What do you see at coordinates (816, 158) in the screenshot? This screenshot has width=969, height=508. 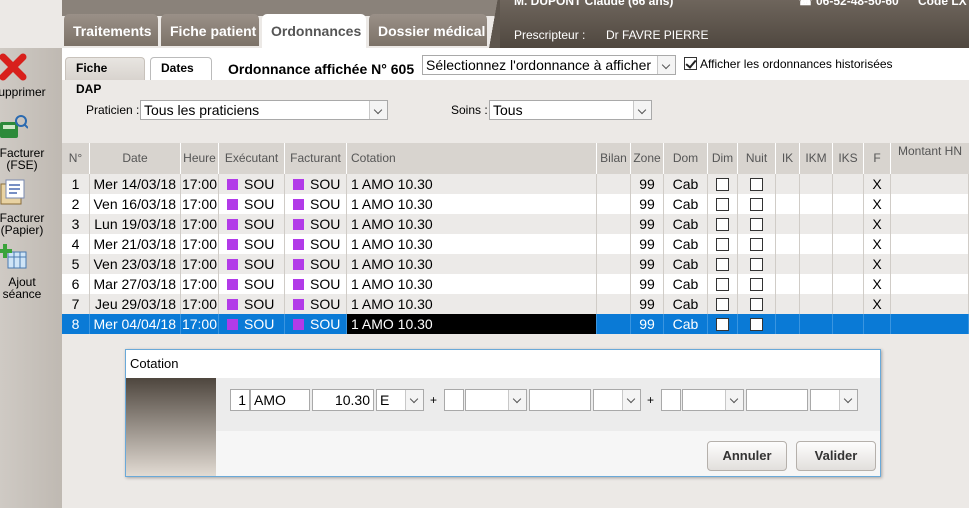 I see `col-ikm: IKM` at bounding box center [816, 158].